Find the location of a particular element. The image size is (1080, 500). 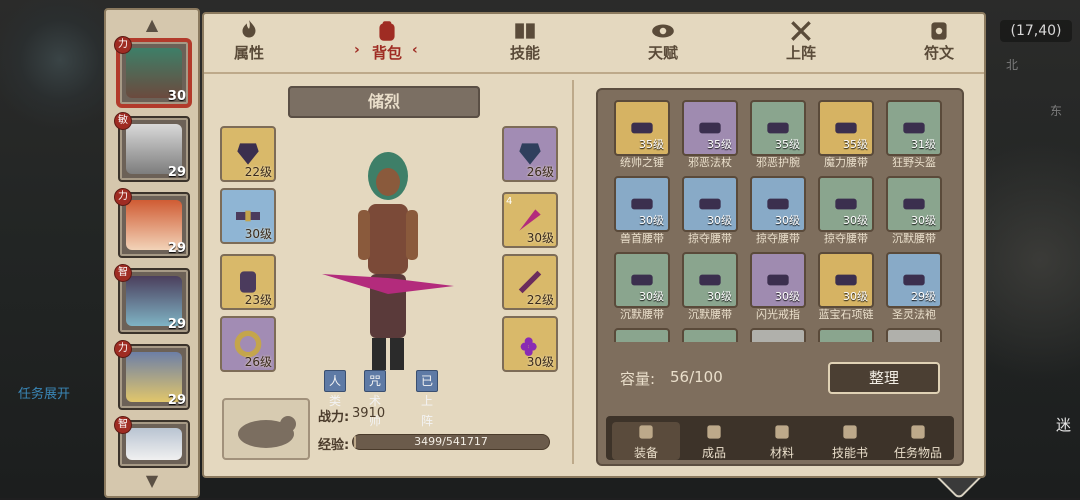

bag-tab: 技能书 is located at coordinates (850, 441).